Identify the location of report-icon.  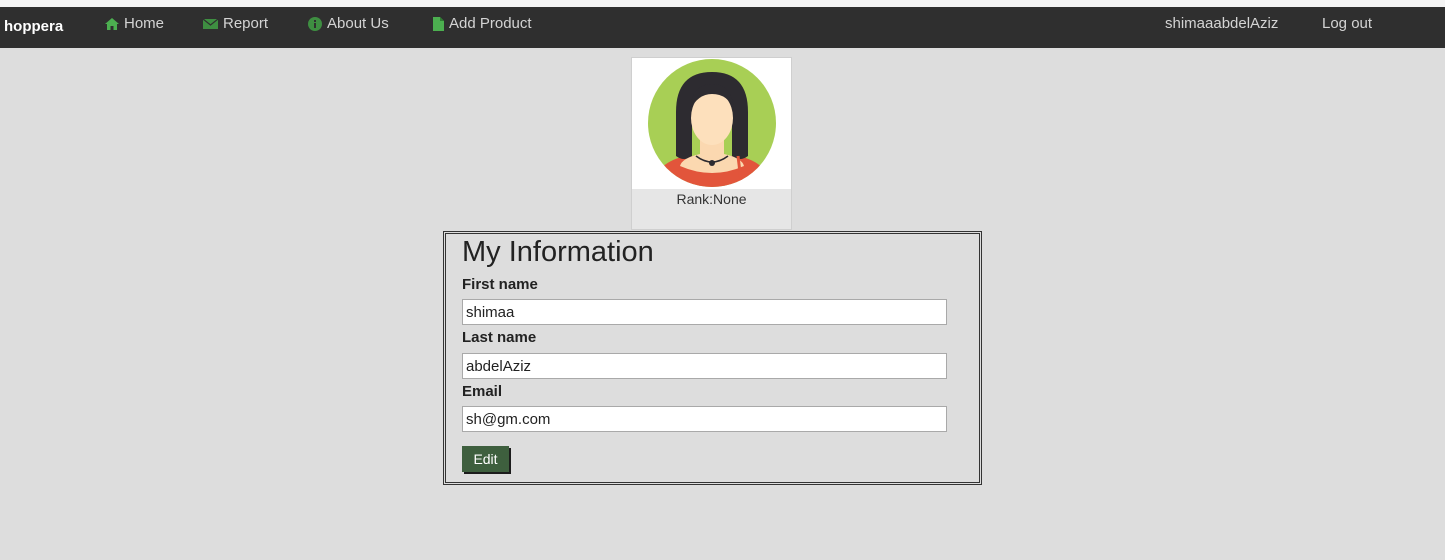
(210, 23).